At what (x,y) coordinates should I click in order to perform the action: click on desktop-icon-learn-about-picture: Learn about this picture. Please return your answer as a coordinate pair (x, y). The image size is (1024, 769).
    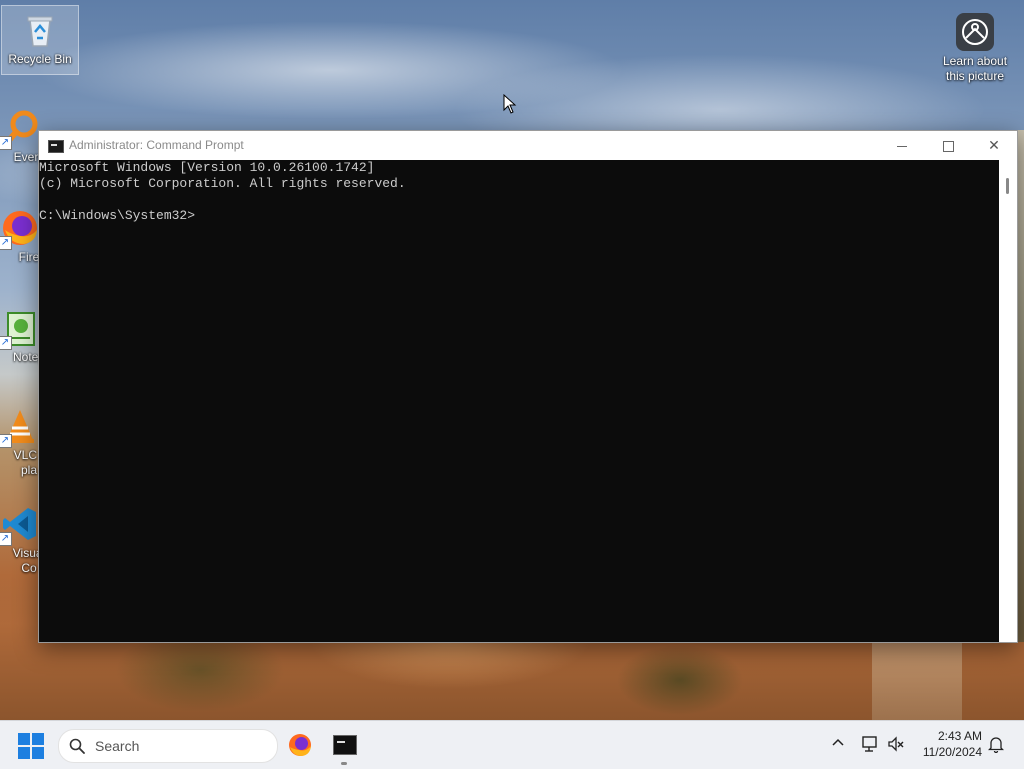
    Looking at the image, I should click on (975, 50).